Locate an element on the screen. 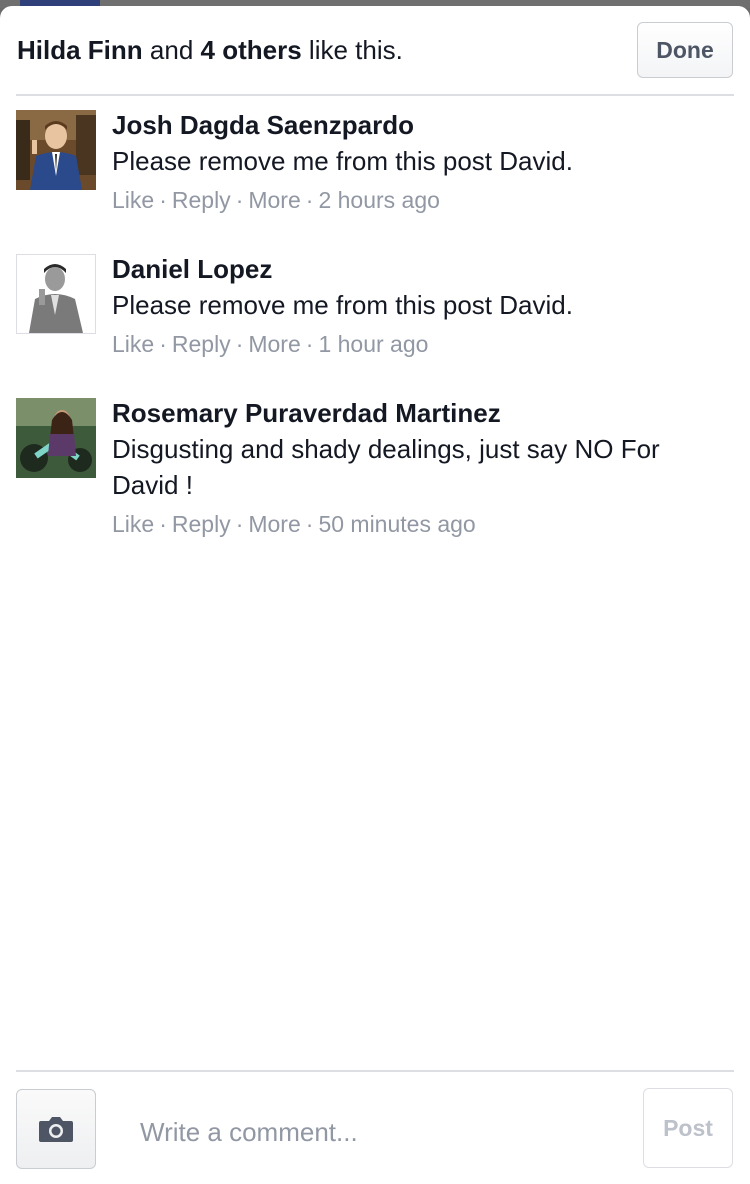 Image resolution: width=750 pixels, height=1184 pixels. comment-actions: Like · Reply · More · 1 hour ago is located at coordinates (417, 344).